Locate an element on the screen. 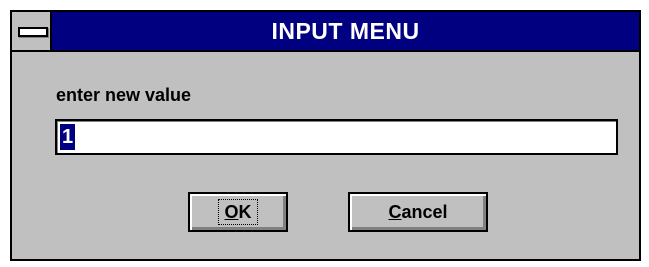  selected-input-text: 1 is located at coordinates (68, 137).